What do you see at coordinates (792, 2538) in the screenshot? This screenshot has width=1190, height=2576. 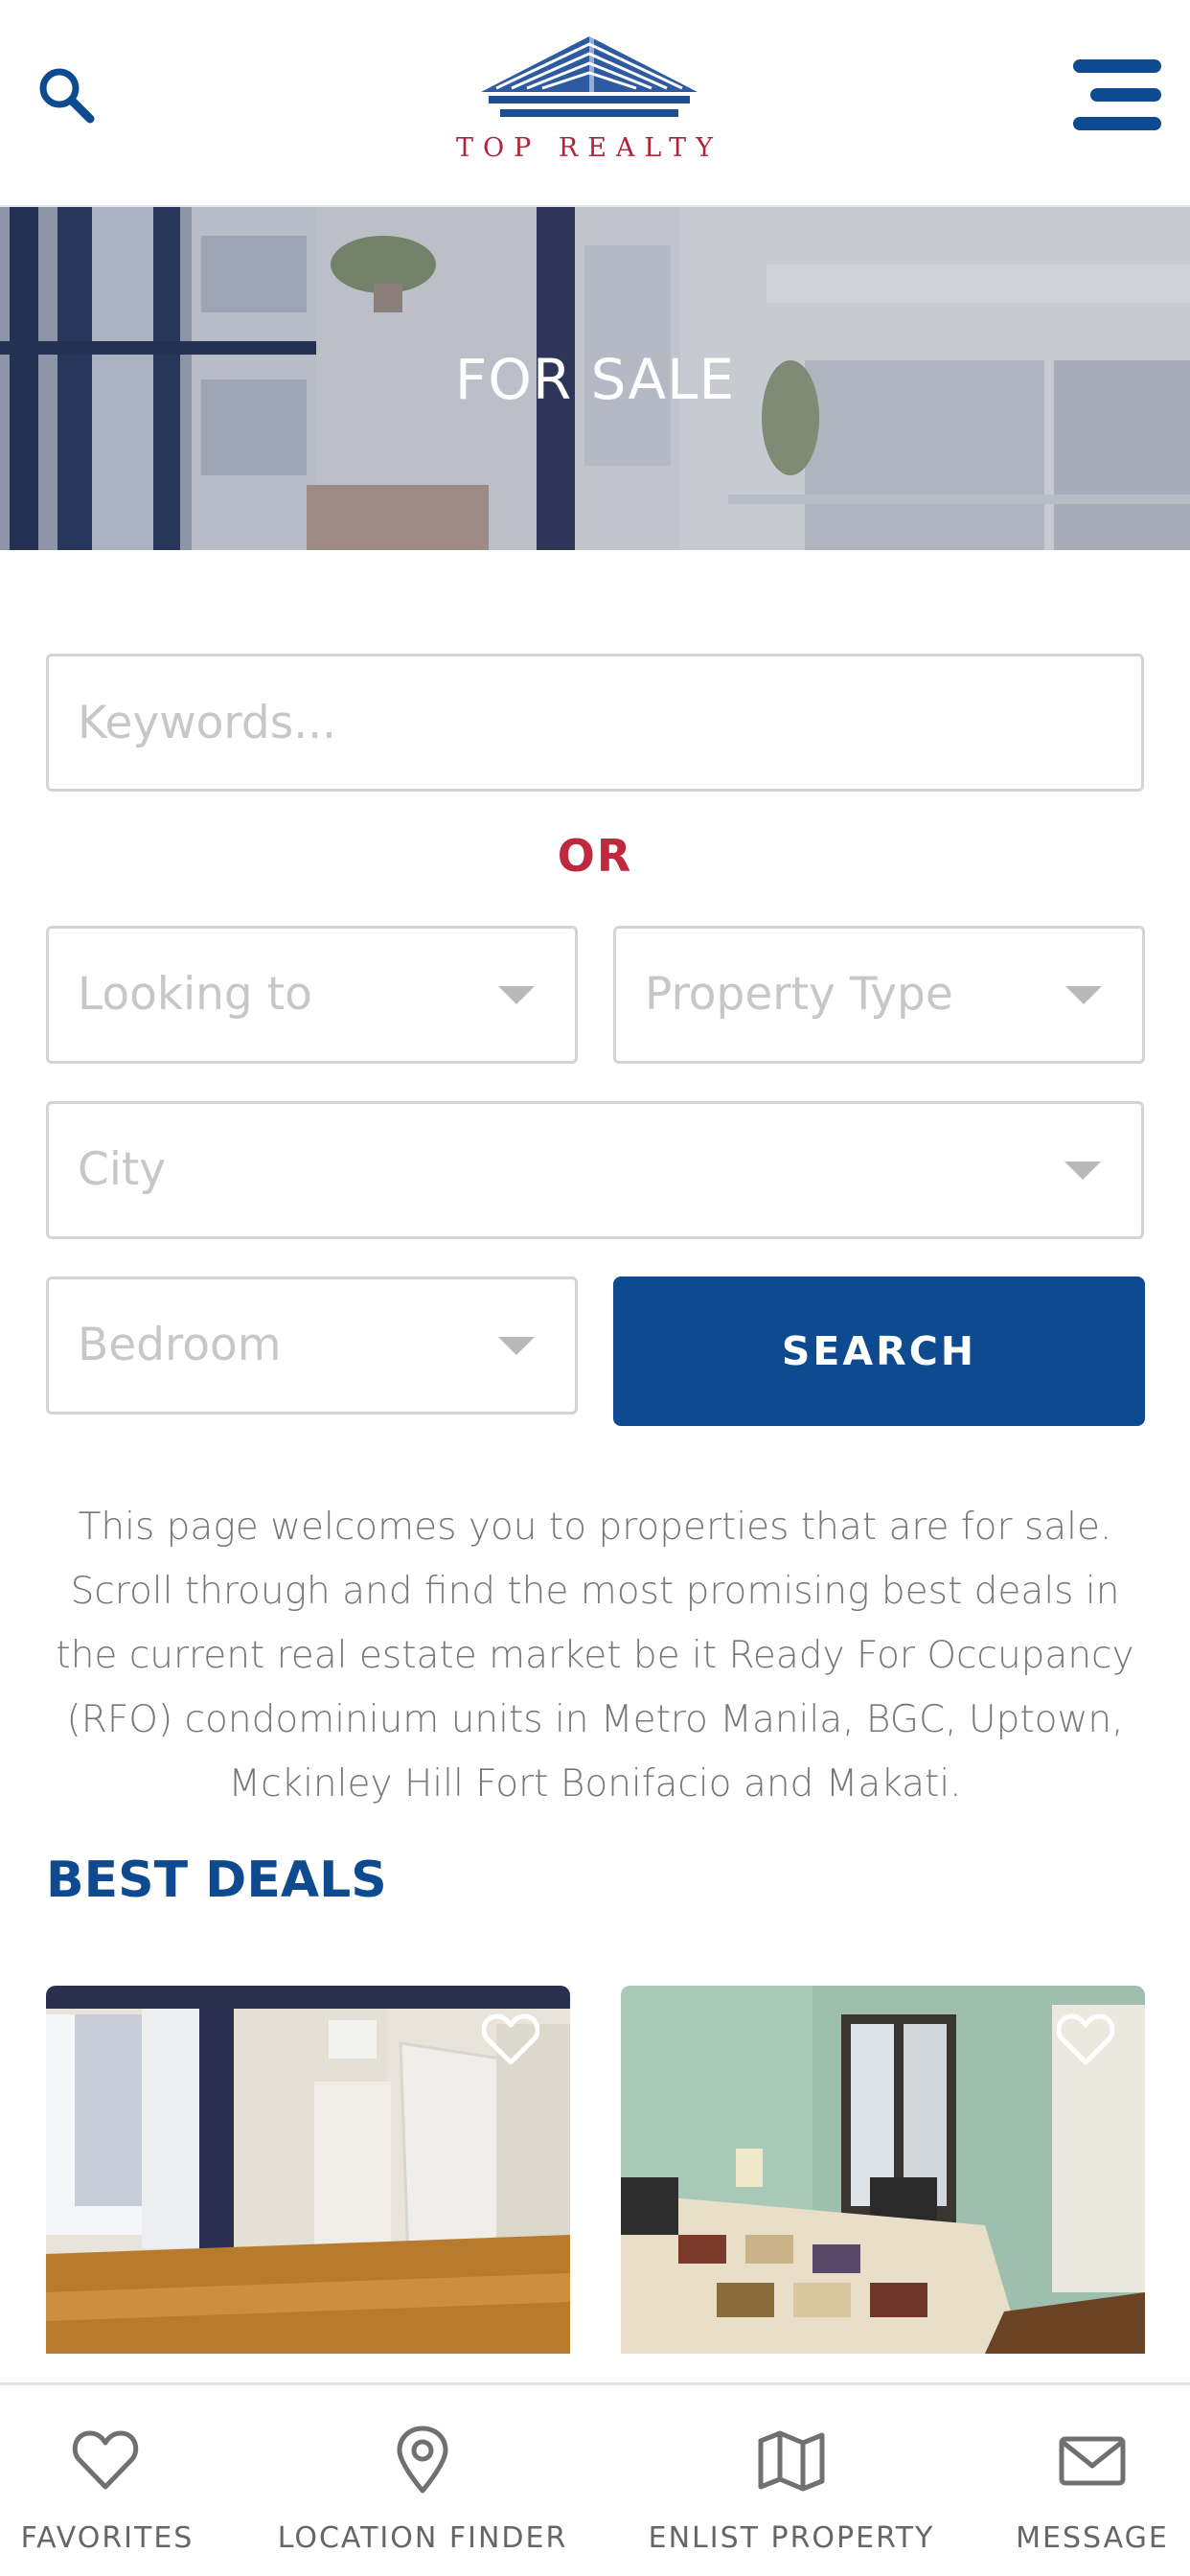 I see `nav-enlist-property-label: ENLIST PROPERTY` at bounding box center [792, 2538].